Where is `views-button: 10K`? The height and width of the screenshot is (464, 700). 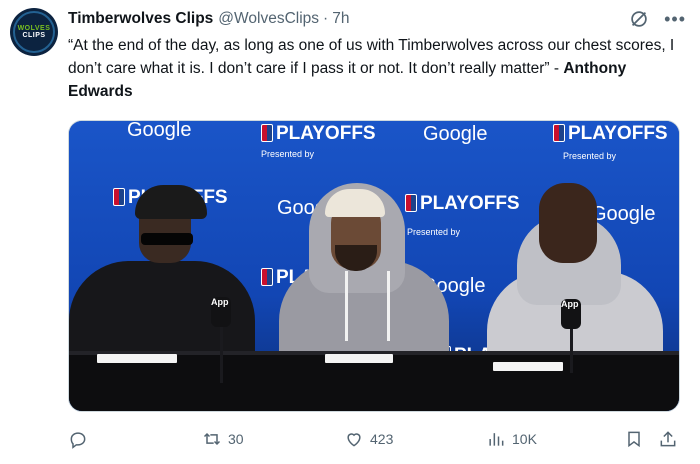
views-button: 10K is located at coordinates (511, 439).